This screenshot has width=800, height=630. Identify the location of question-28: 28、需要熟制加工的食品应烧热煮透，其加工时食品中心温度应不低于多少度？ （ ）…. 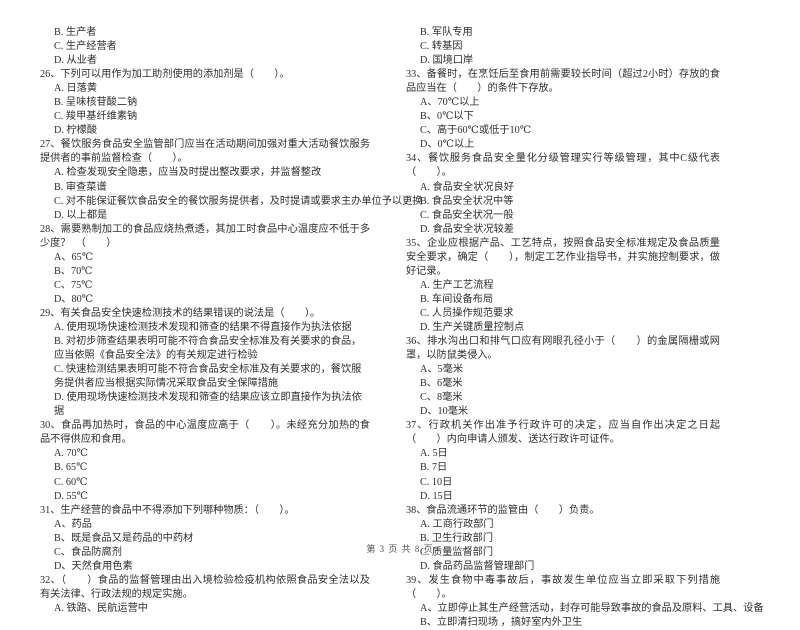
(205, 265).